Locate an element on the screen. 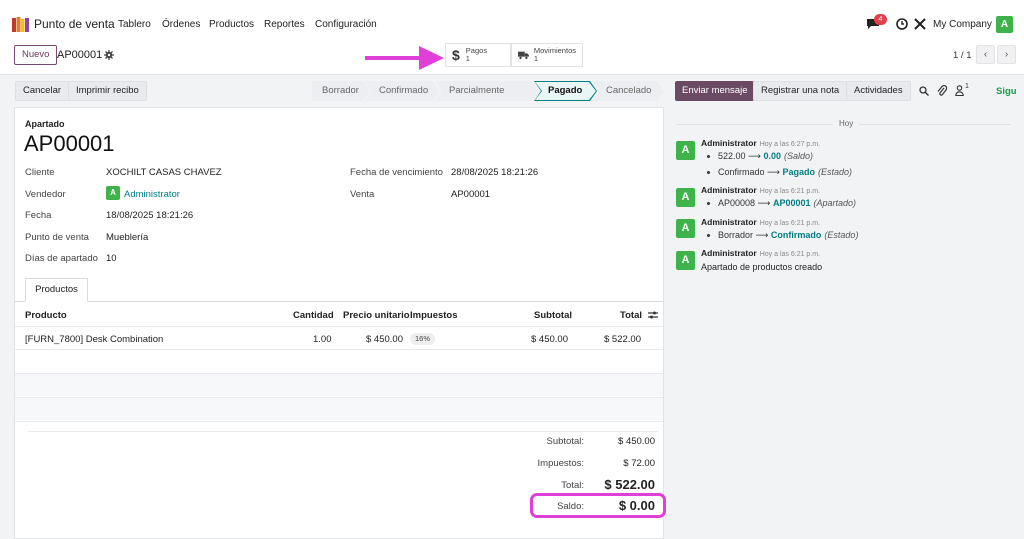  print-receipt-button: Imprimir recibo is located at coordinates (107, 91).